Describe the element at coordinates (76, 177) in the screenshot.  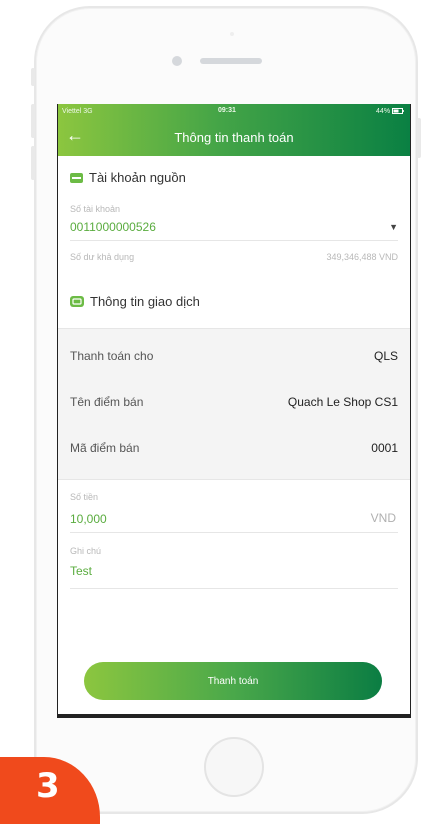
I see `wallet-icon` at that location.